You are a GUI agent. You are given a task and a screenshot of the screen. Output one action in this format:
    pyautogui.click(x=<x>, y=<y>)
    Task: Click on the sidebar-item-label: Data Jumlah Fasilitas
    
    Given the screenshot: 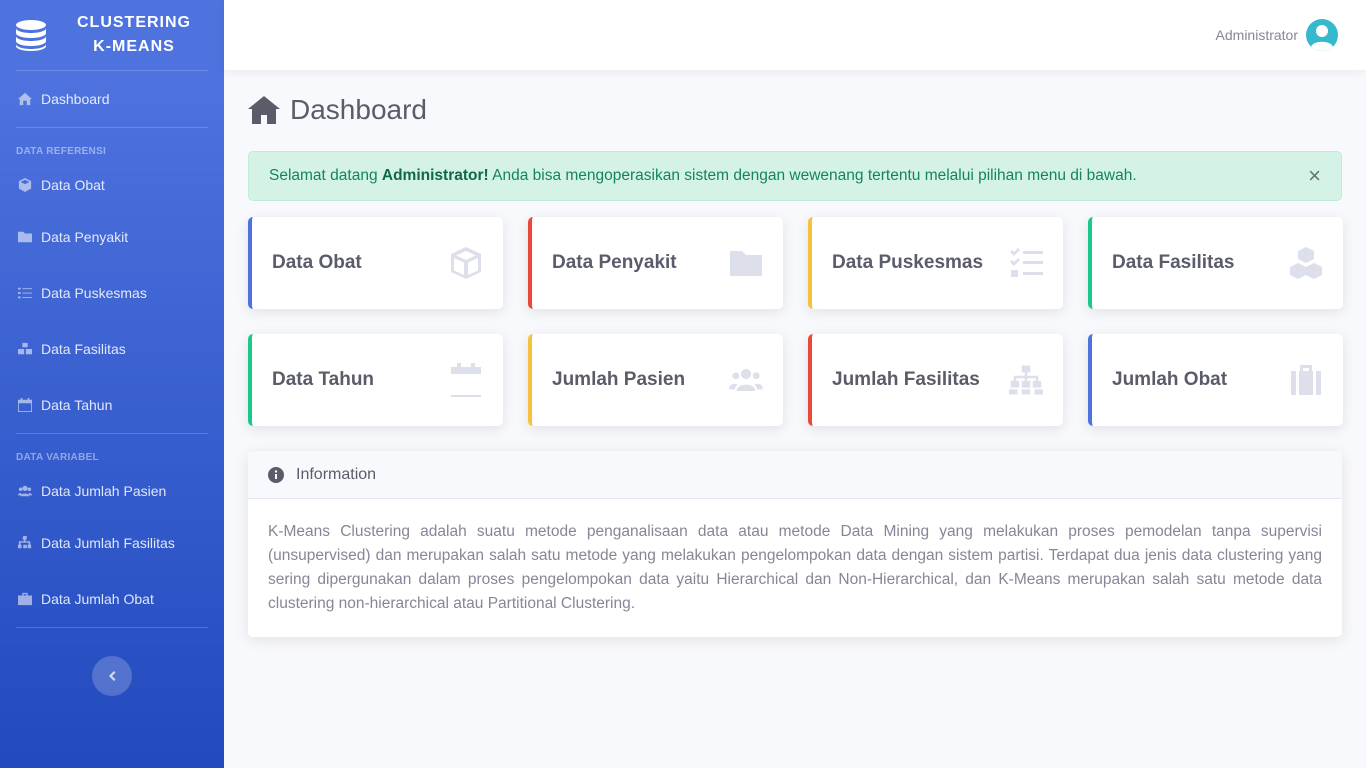 What is the action you would take?
    pyautogui.click(x=108, y=543)
    